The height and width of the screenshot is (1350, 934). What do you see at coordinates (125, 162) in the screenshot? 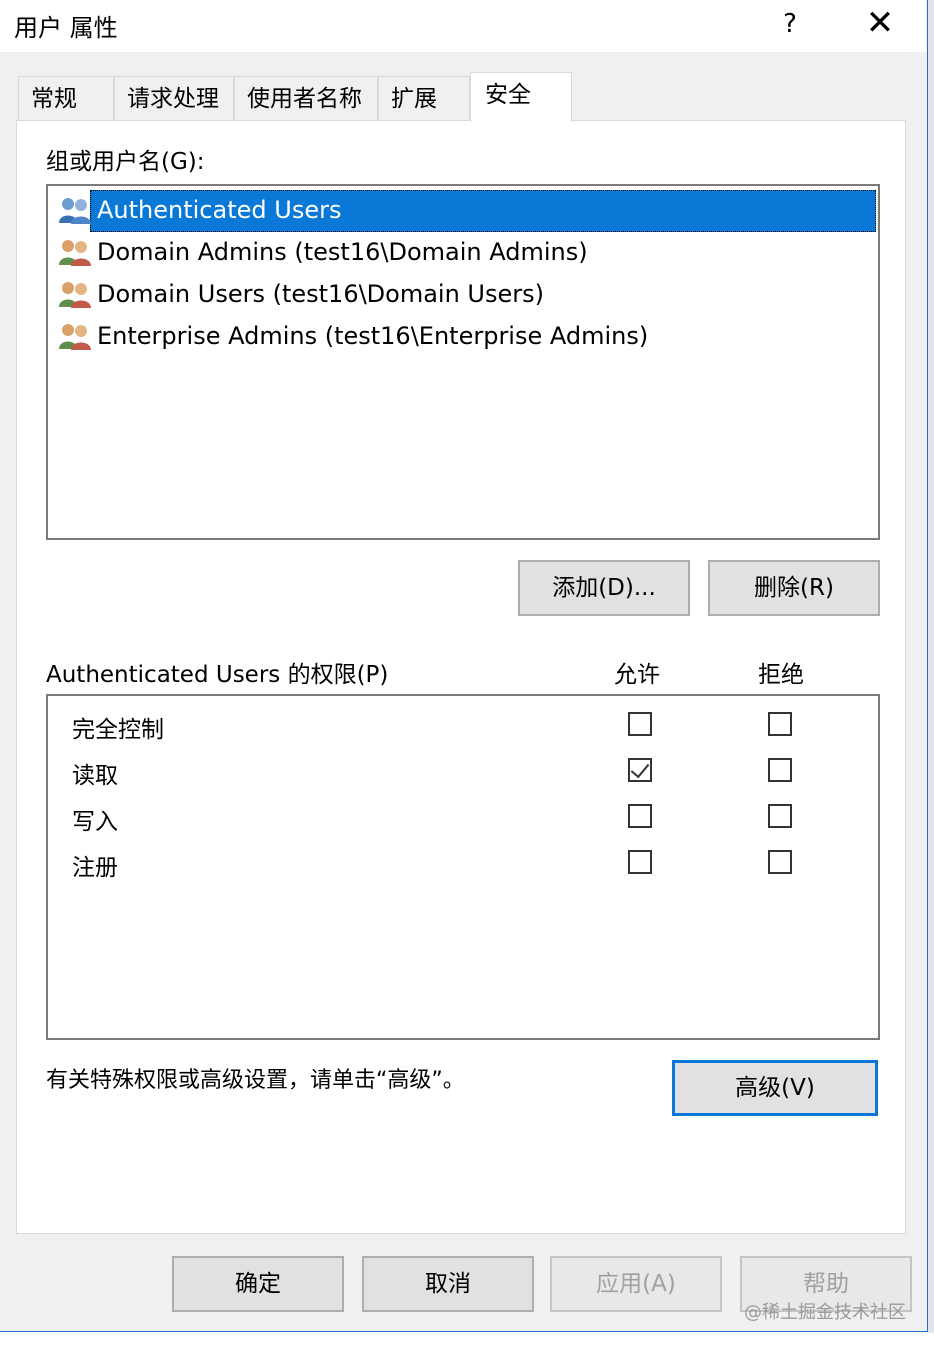
I see `groups-label: 组或用户名(G):` at bounding box center [125, 162].